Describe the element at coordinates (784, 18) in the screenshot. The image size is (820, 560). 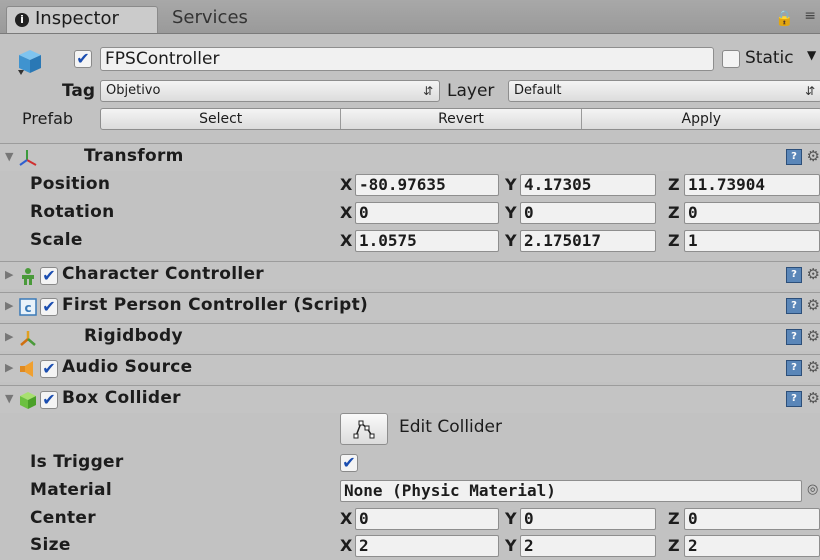
I see `lock-icon: 🔒` at that location.